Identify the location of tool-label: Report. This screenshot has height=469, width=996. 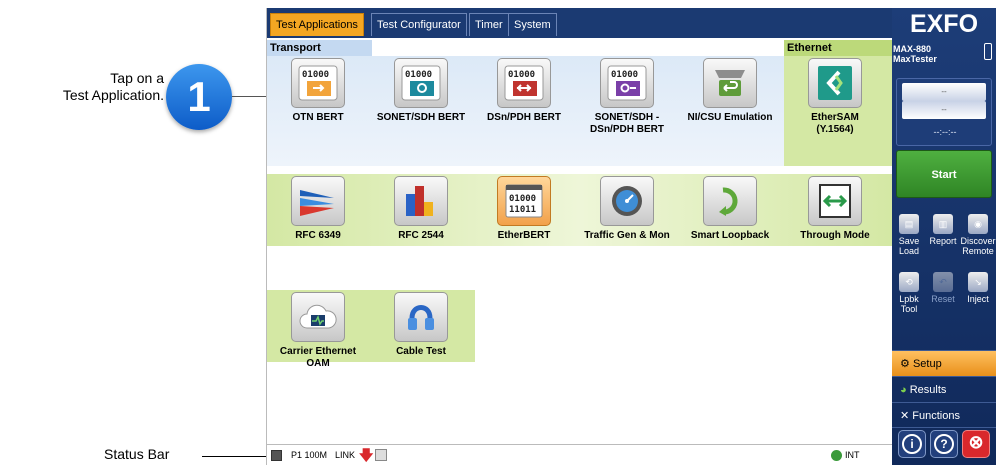
(943, 241).